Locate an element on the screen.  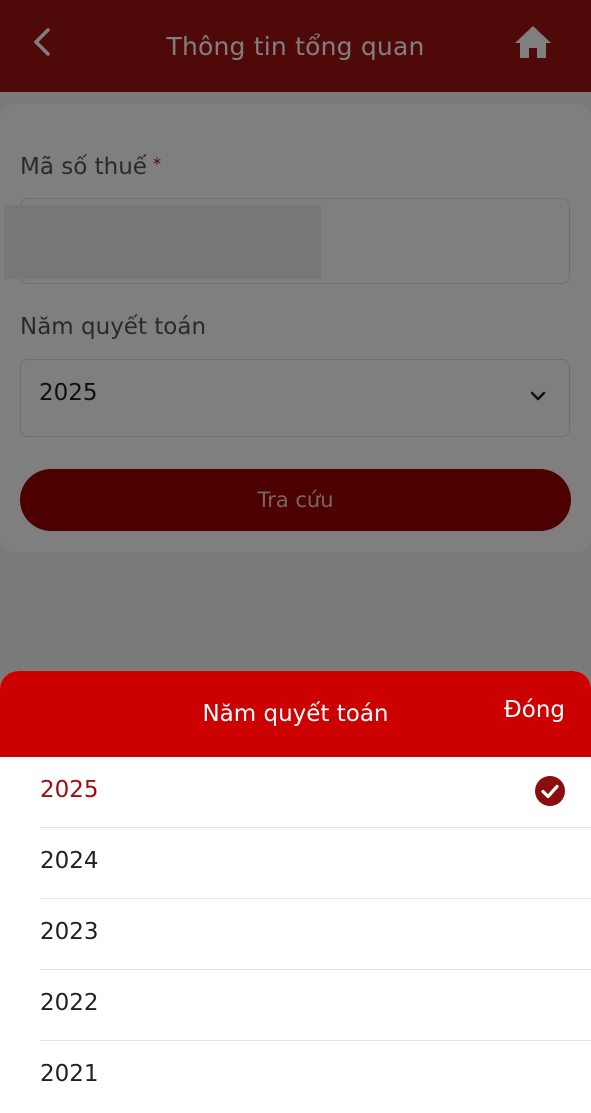
check-circle-icon is located at coordinates (550, 791).